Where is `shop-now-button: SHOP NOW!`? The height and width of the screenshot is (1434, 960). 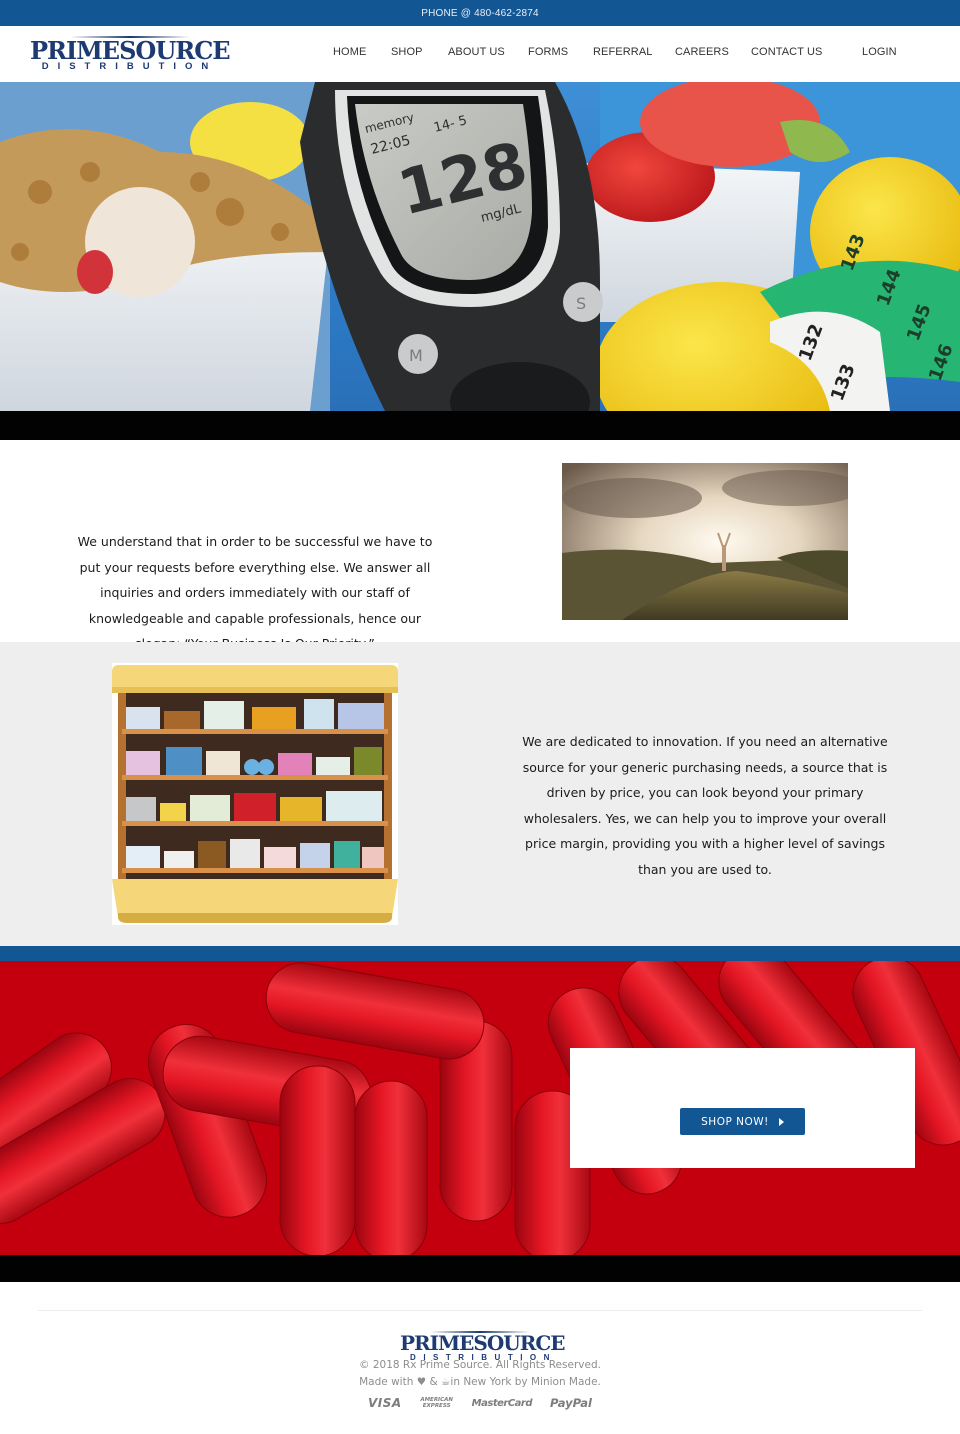
shop-now-button: SHOP NOW! is located at coordinates (742, 1121).